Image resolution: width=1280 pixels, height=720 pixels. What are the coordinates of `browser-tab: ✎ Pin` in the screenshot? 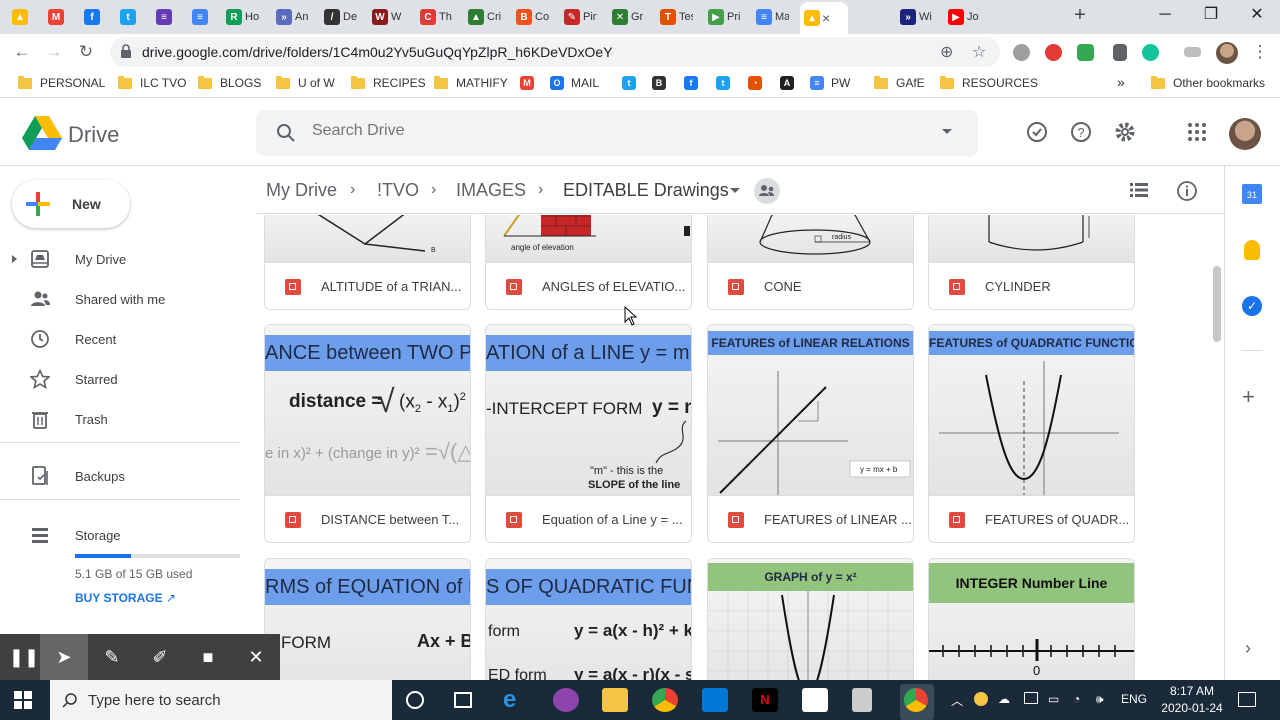 It's located at (578, 17).